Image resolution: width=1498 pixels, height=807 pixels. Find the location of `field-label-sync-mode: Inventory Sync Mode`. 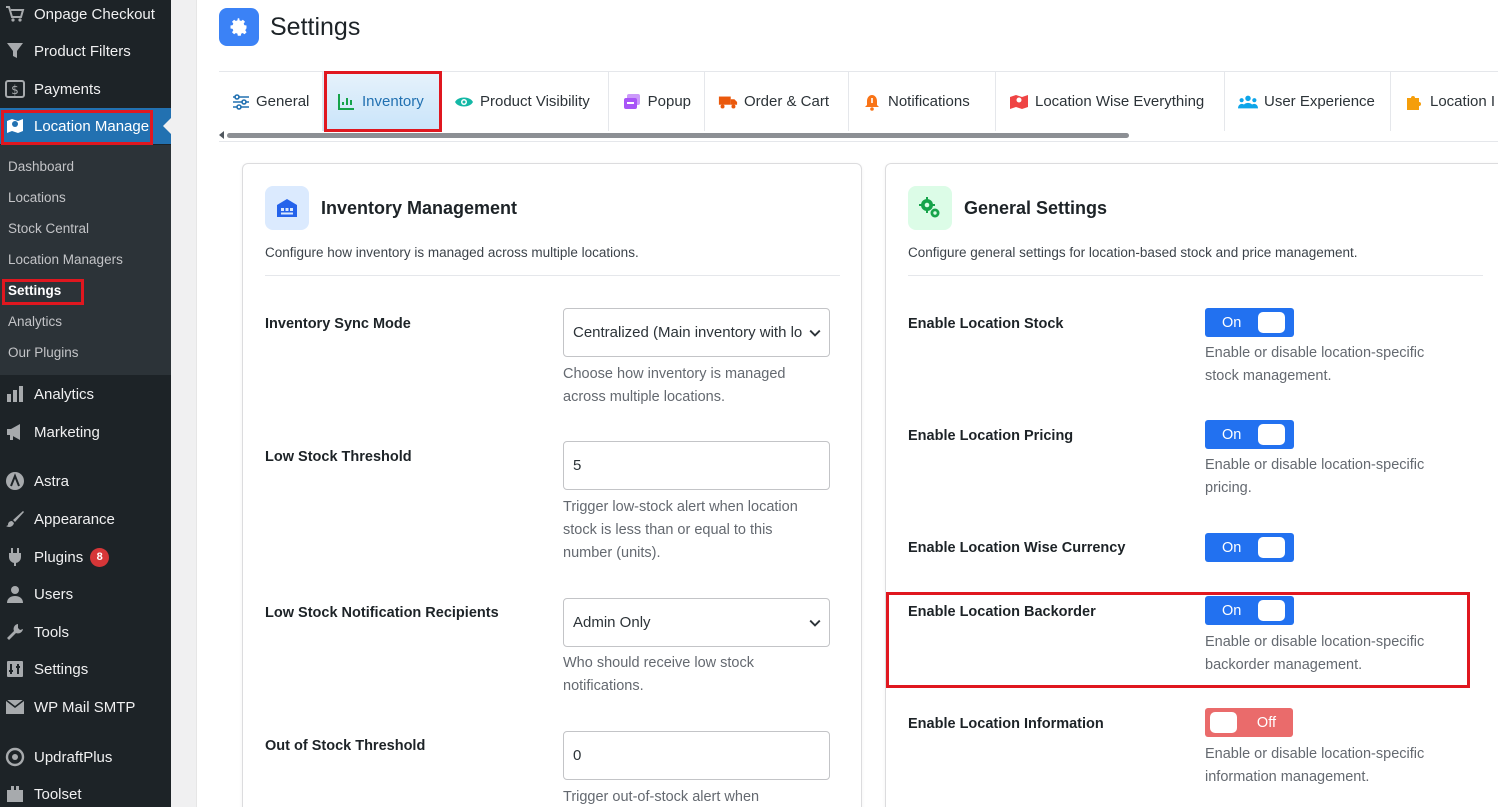

field-label-sync-mode: Inventory Sync Mode is located at coordinates (338, 324).